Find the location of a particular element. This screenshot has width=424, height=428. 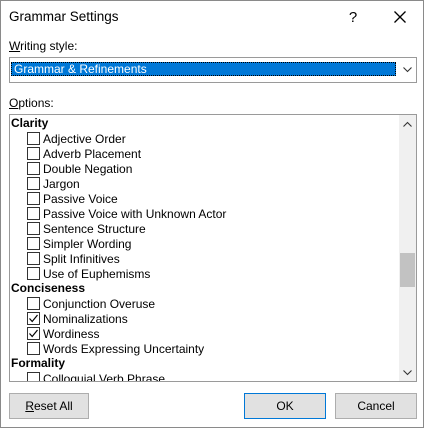

option-item: Simpler Wording is located at coordinates (79, 243).